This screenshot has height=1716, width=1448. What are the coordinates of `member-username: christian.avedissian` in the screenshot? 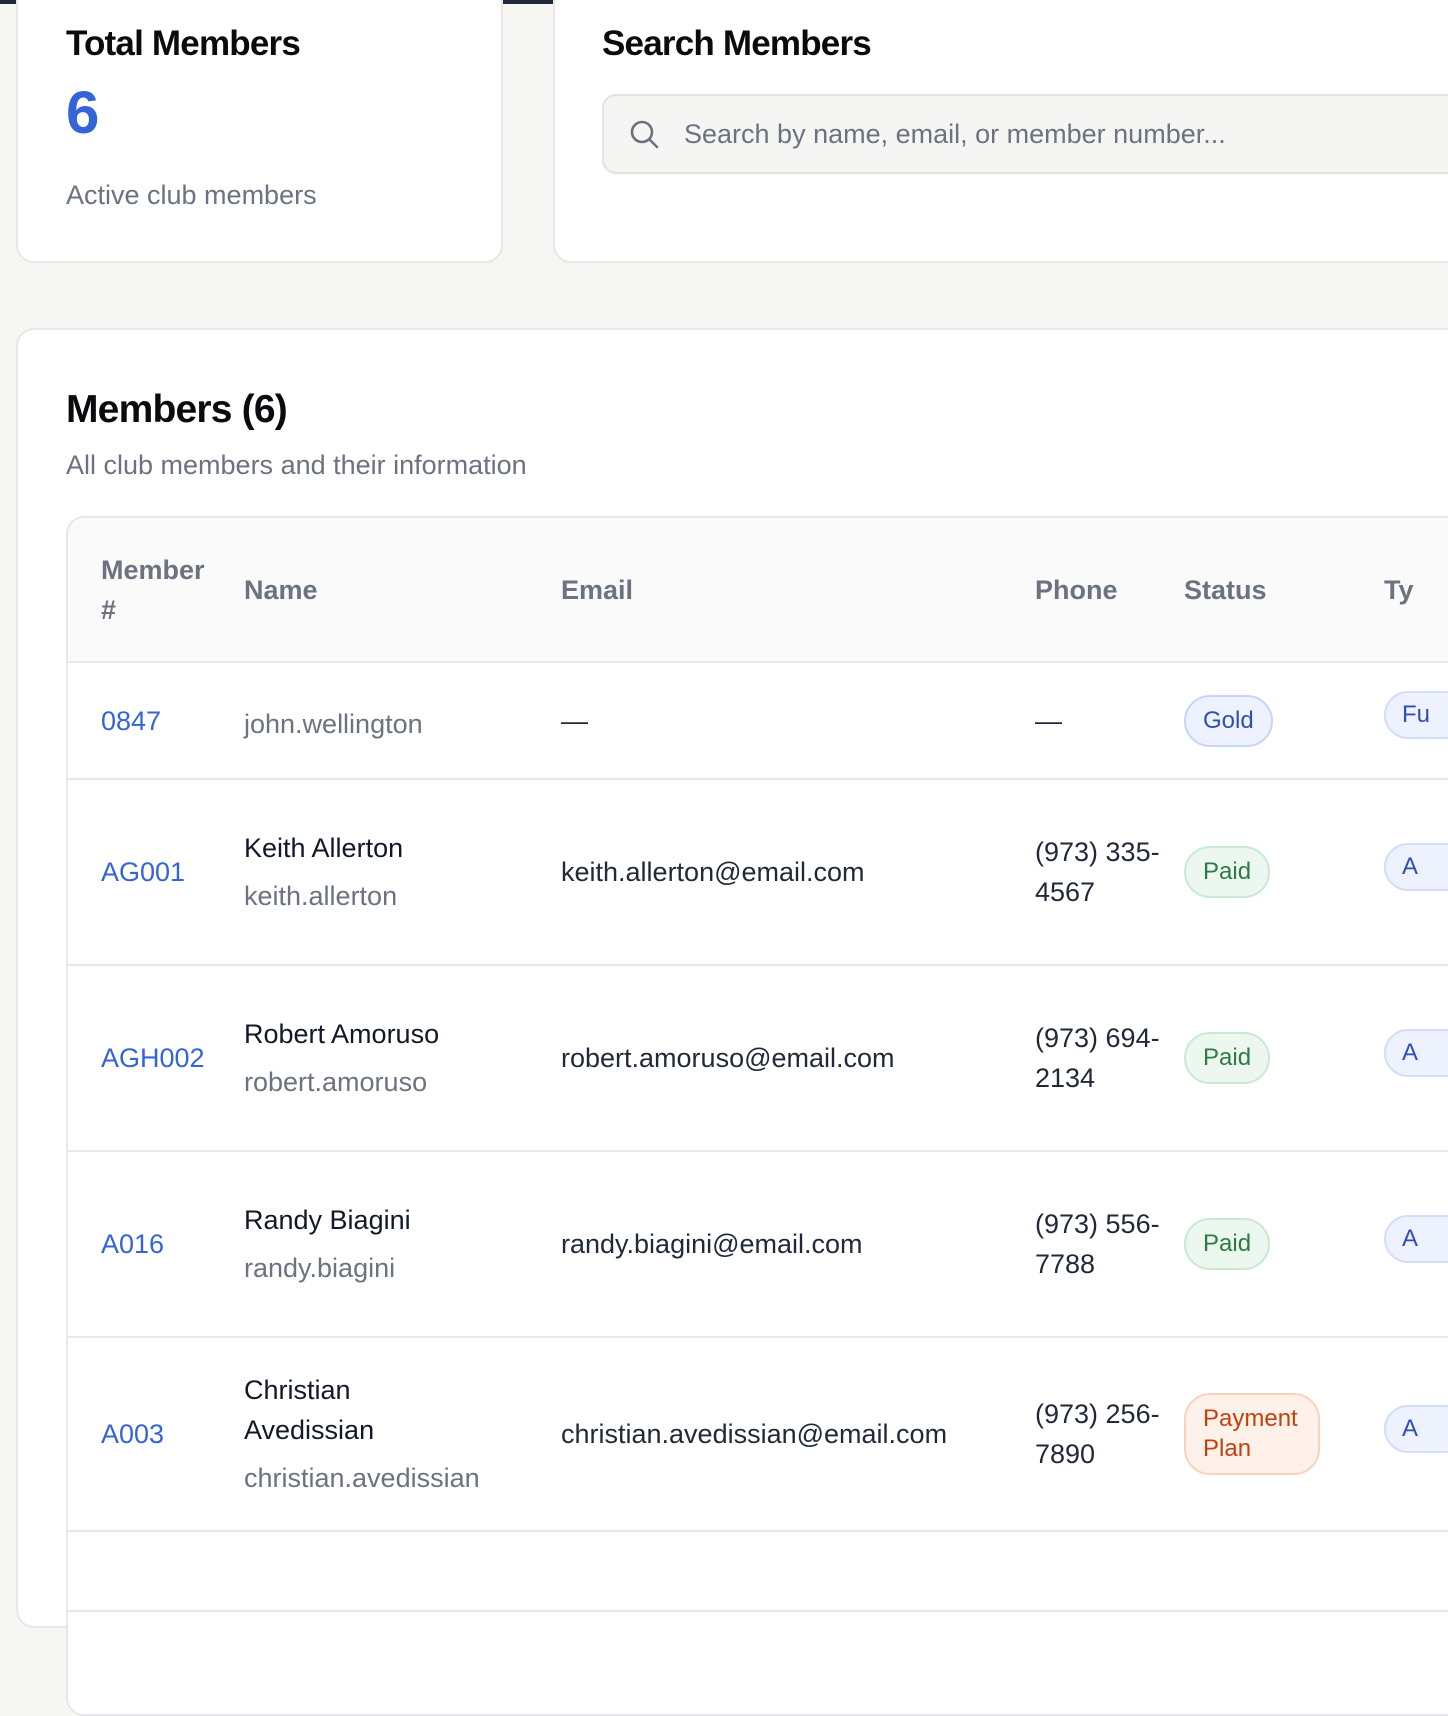 It's located at (362, 1478).